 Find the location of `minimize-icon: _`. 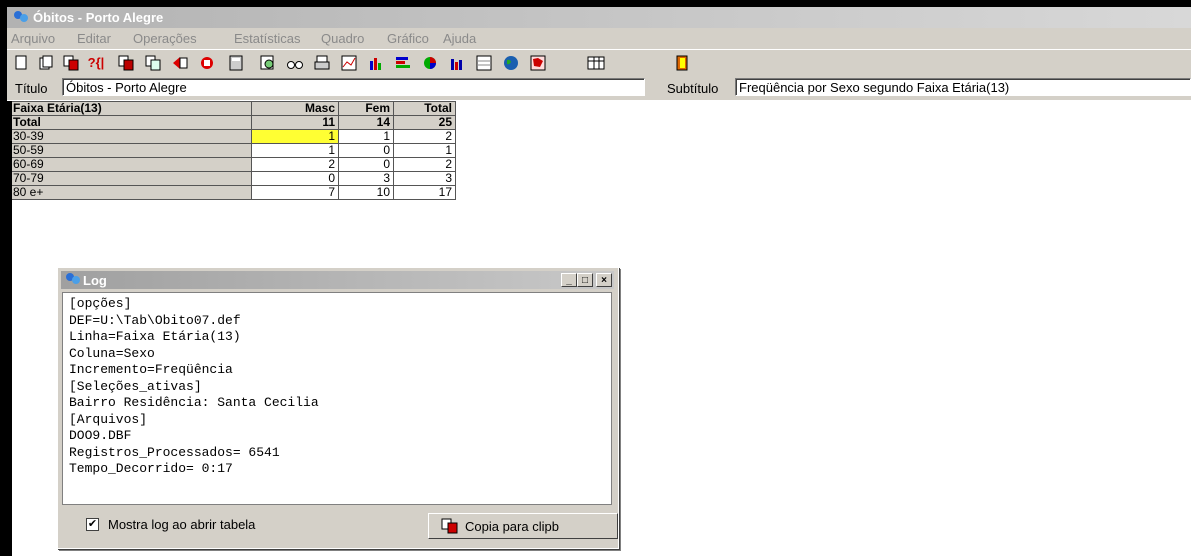

minimize-icon: _ is located at coordinates (569, 280).